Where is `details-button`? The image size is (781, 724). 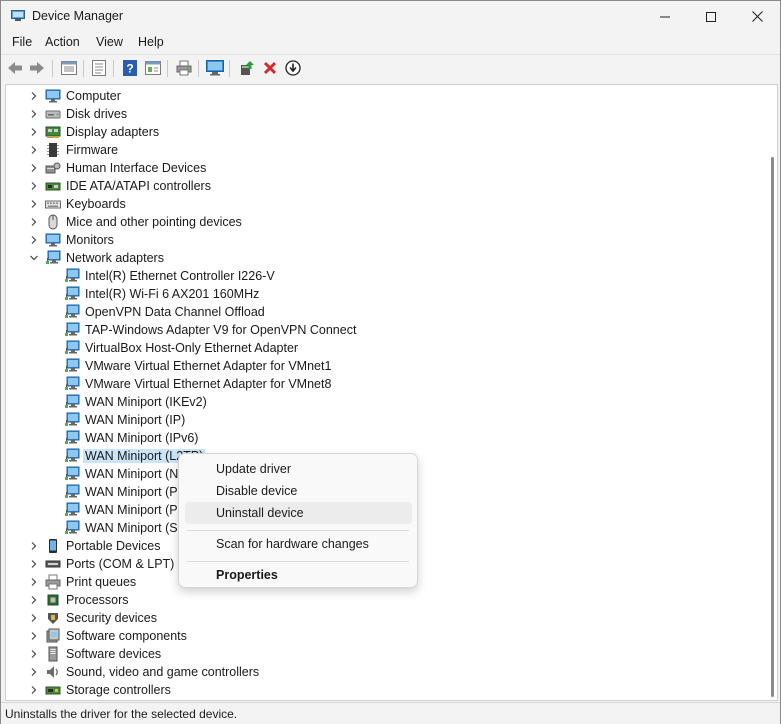 details-button is located at coordinates (99, 68).